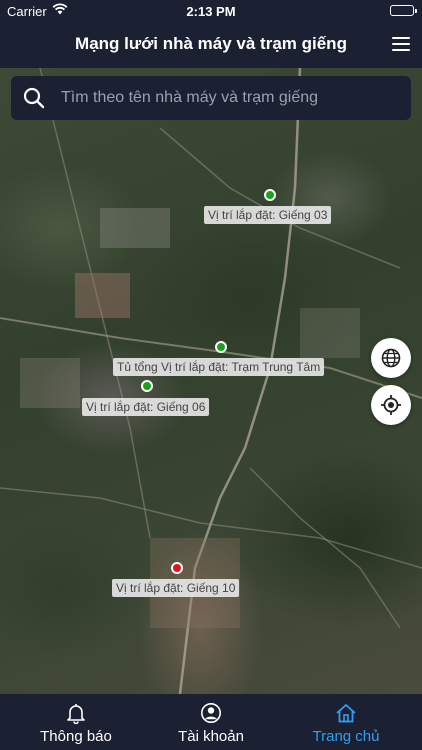 This screenshot has height=750, width=422. Describe the element at coordinates (221, 347) in the screenshot. I see `map-marker-tram-trung-tam` at that location.